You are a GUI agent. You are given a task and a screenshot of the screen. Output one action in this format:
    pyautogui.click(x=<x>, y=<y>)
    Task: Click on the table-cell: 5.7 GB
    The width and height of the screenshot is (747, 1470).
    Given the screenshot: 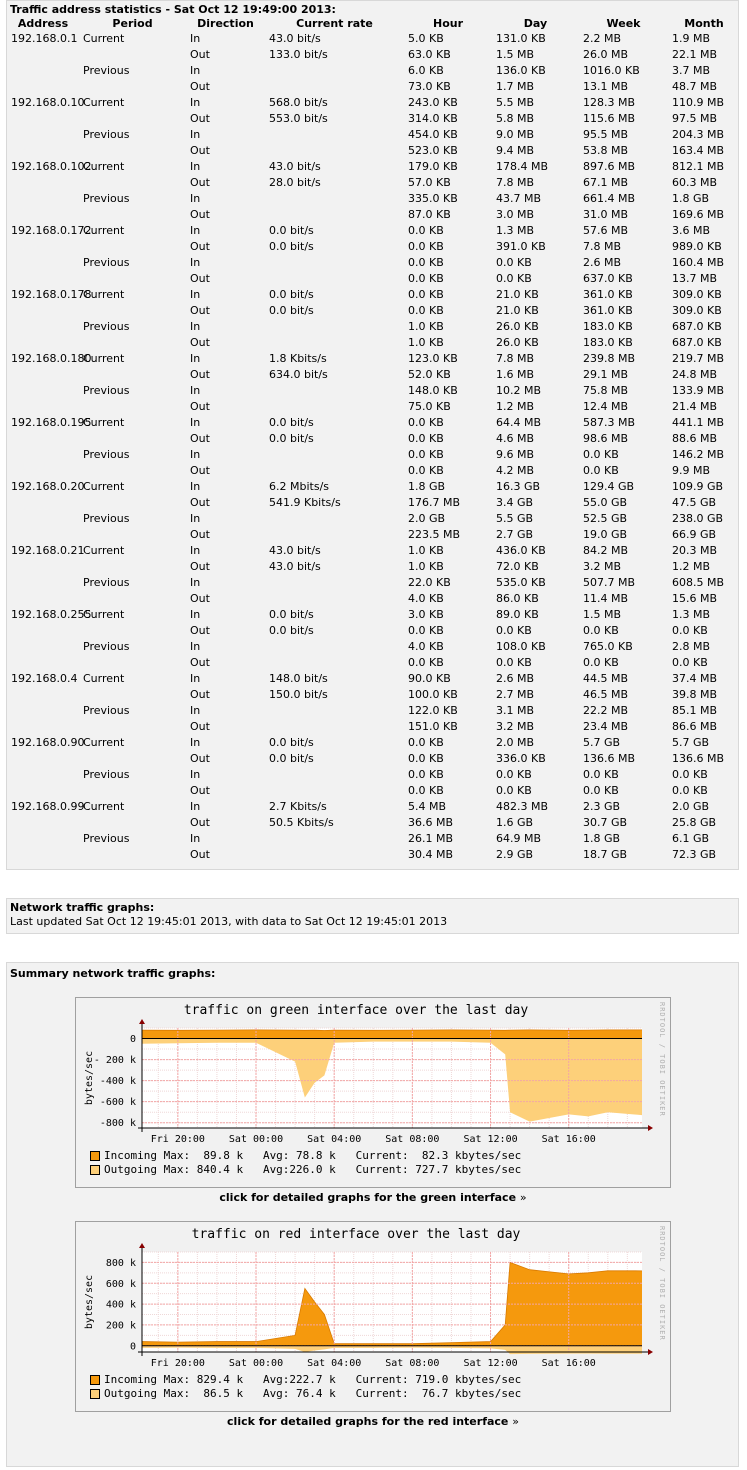 What is the action you would take?
    pyautogui.click(x=602, y=742)
    